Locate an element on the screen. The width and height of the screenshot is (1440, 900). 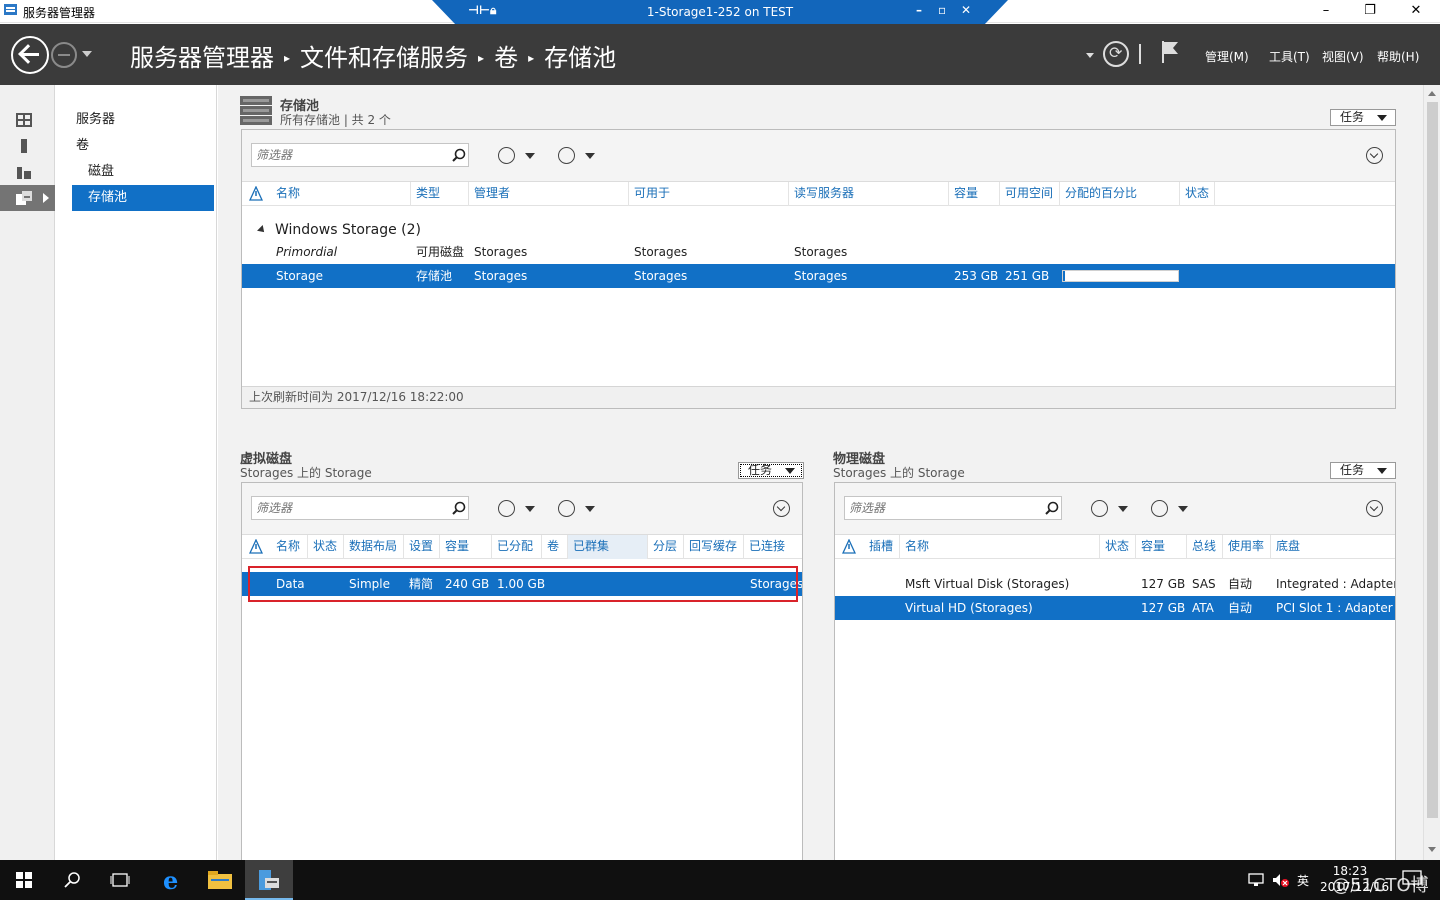
subnav-item-disks: 磁盘 is located at coordinates (143, 172).